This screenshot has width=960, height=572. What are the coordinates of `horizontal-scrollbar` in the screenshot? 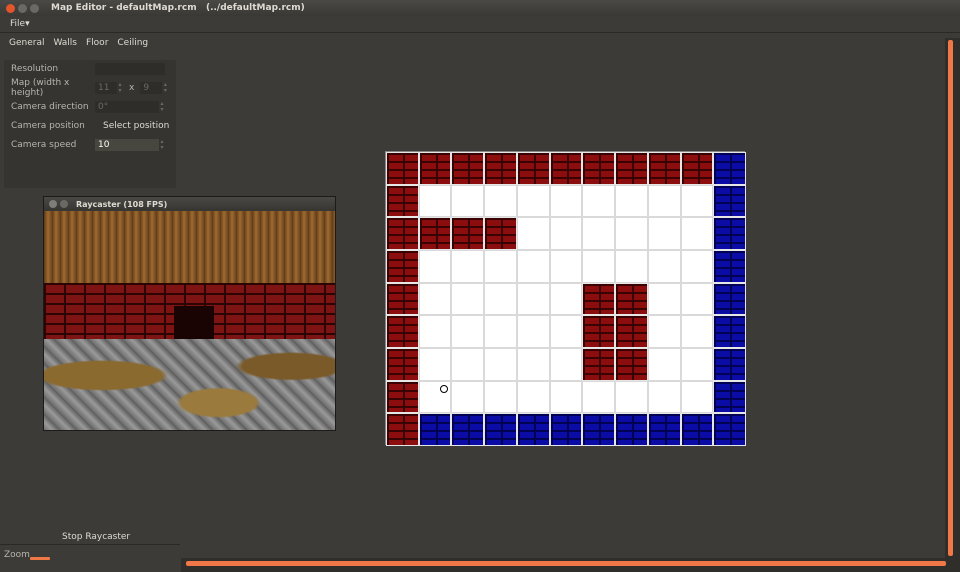 It's located at (566, 563).